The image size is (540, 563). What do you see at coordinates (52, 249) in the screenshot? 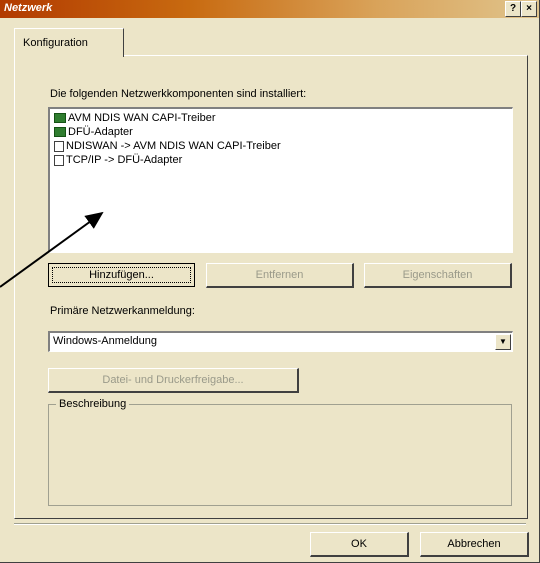
I see `annotation-arrow` at bounding box center [52, 249].